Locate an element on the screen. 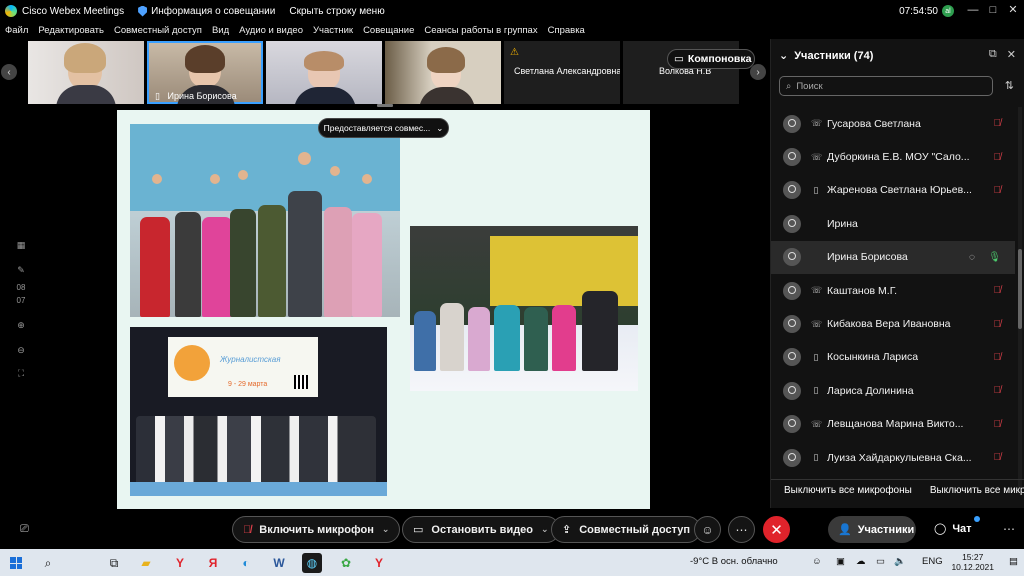 This screenshot has height=576, width=1024. list-item-highlighted: Ирина Борисова ◌ 🎙 is located at coordinates (893, 257).